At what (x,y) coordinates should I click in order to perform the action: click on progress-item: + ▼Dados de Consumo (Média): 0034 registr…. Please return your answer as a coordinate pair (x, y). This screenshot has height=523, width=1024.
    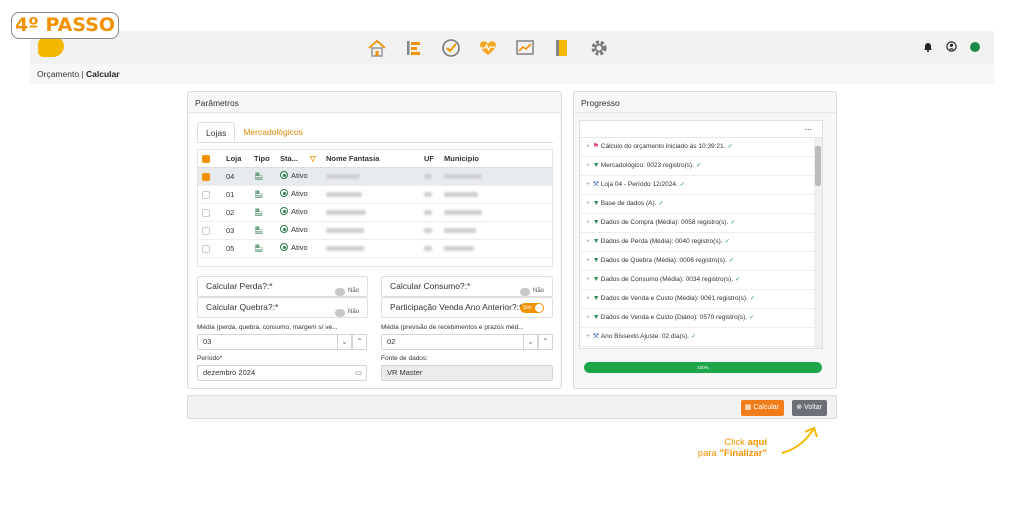
    Looking at the image, I should click on (701, 280).